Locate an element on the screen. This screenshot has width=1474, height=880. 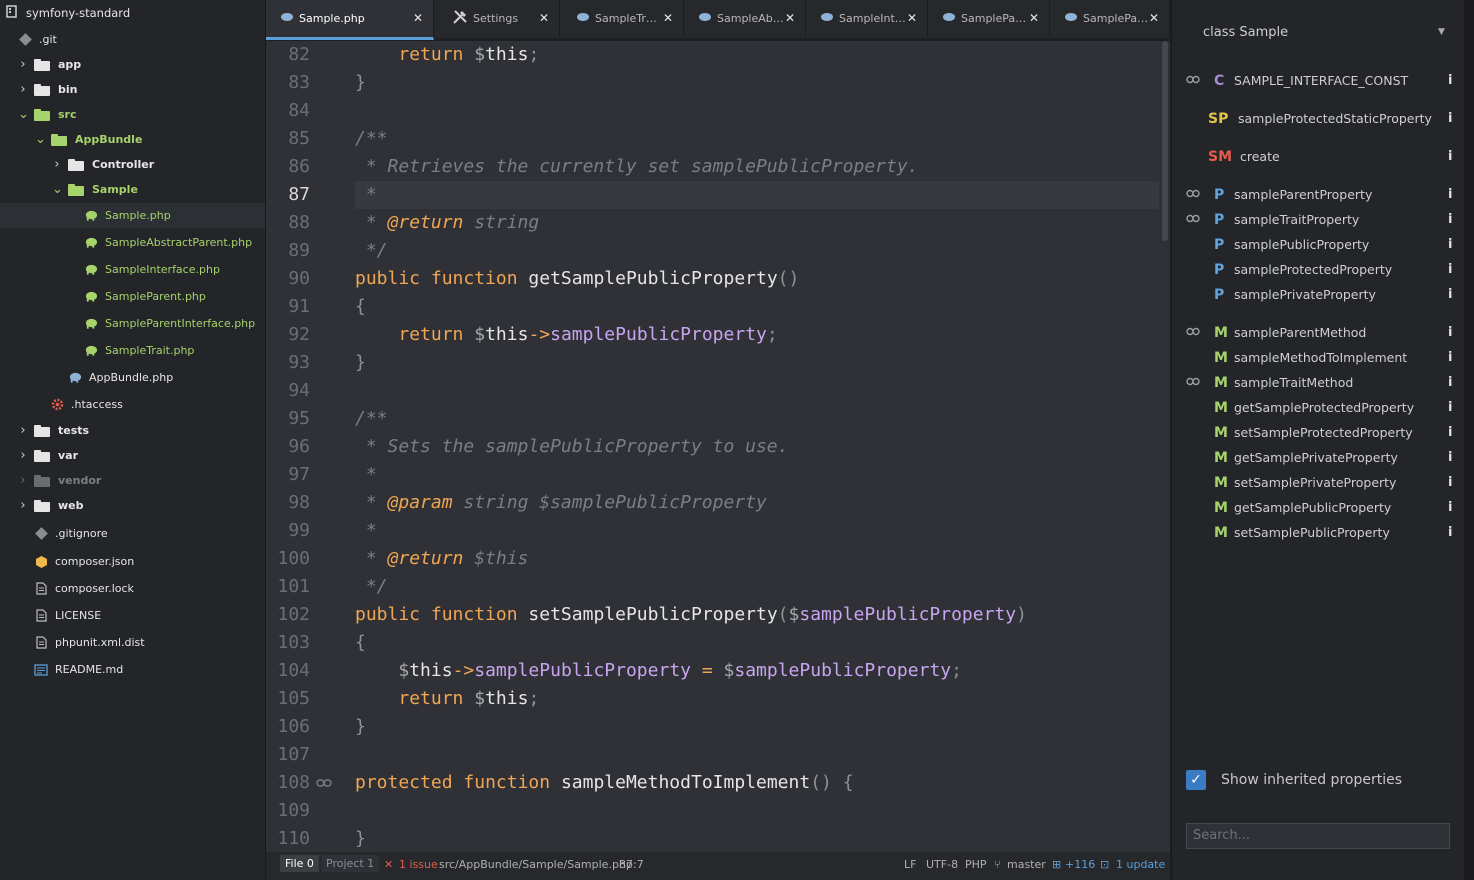
tree-item: › var is located at coordinates (132, 455).